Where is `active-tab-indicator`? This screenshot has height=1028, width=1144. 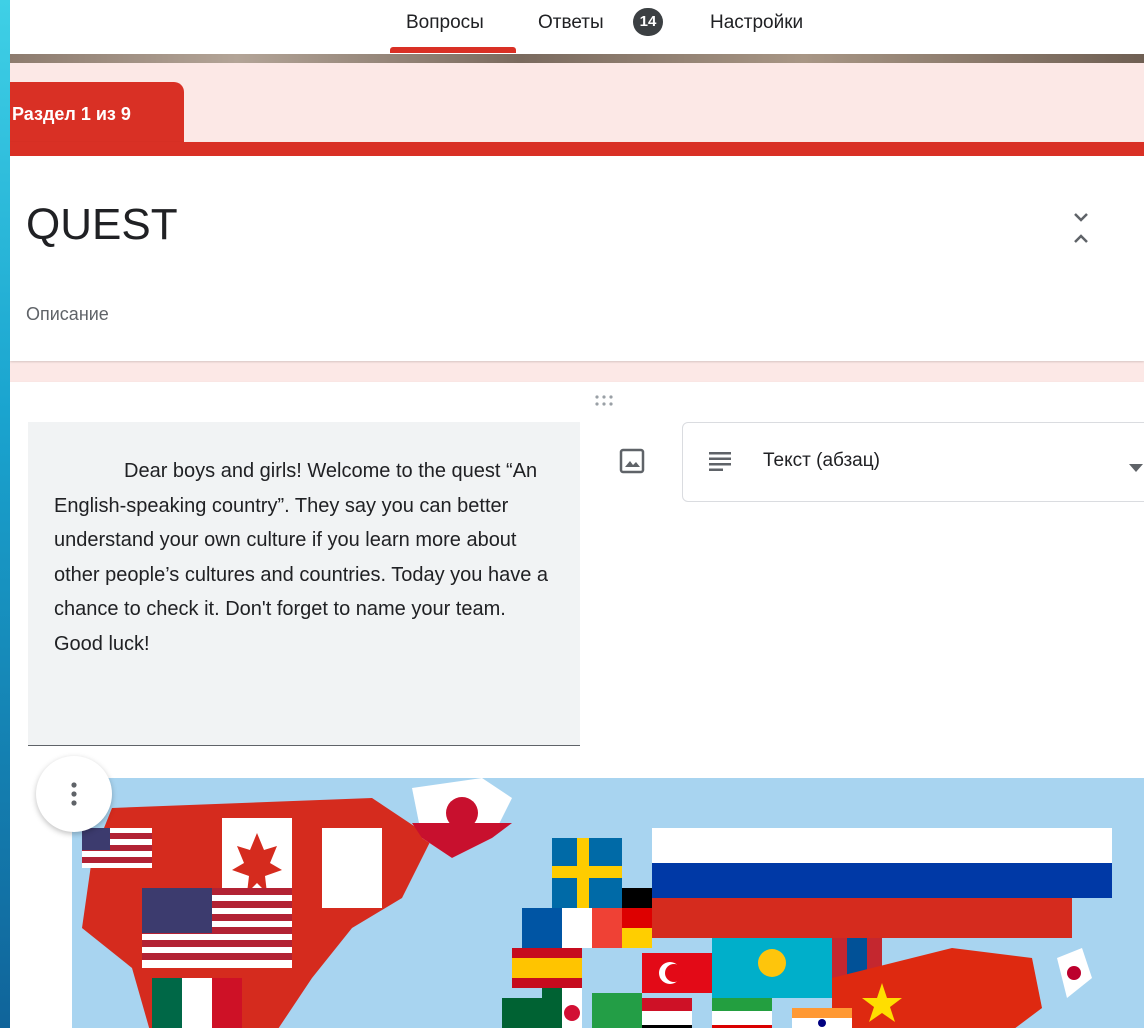 active-tab-indicator is located at coordinates (453, 50).